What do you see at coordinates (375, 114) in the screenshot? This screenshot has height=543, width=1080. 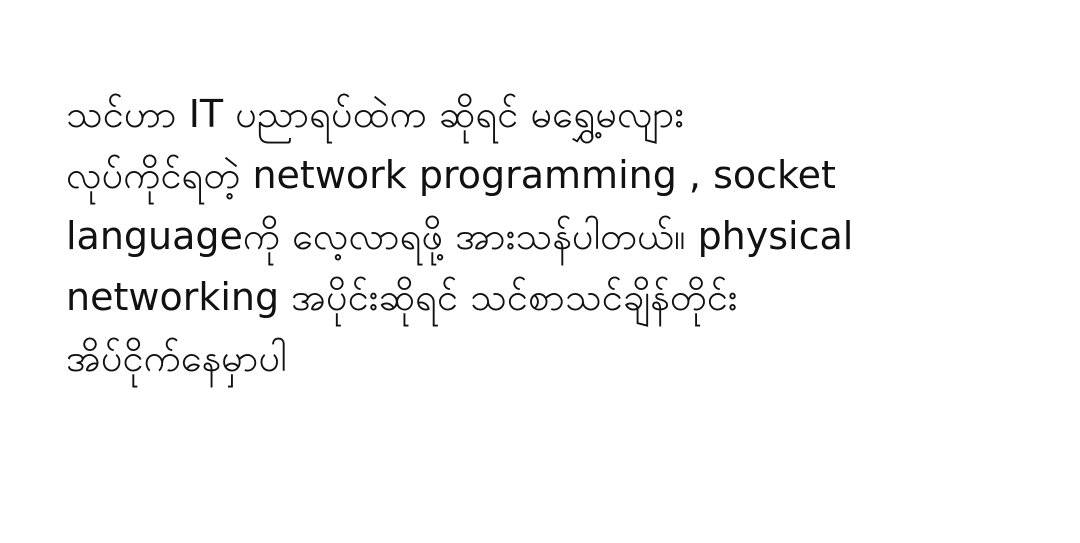 I see `text-line-1: သင်ဟာ IT ပညာရပ်ထဲက ဆိုရင် မရွှေ့မလျား` at bounding box center [375, 114].